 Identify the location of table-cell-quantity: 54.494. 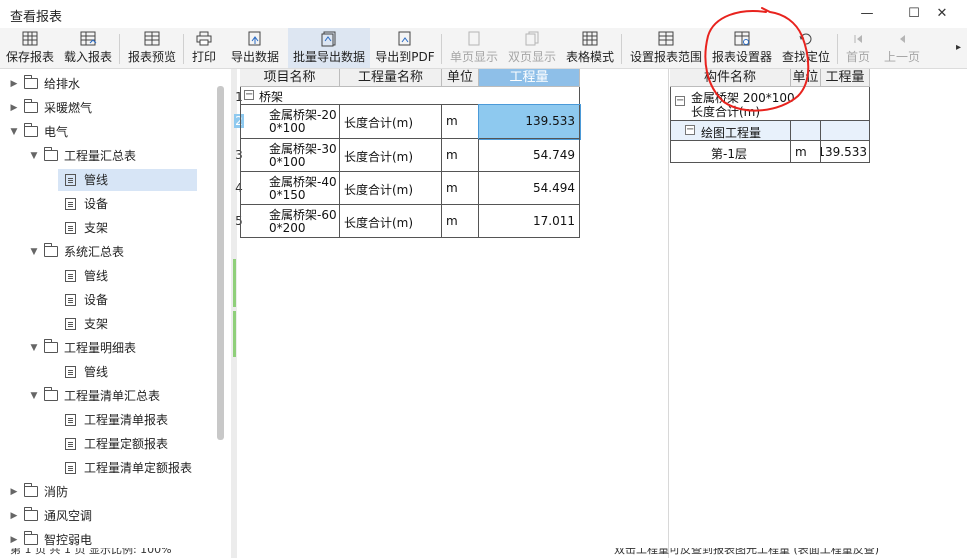
(529, 188).